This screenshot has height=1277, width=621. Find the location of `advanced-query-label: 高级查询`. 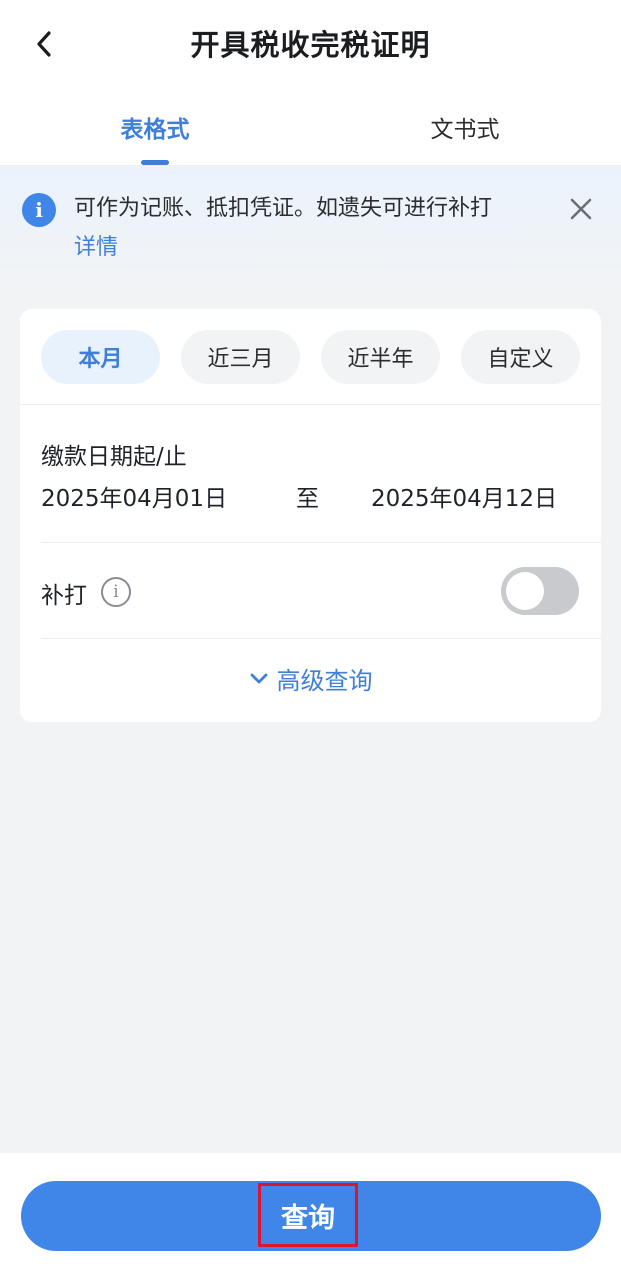

advanced-query-label: 高级查询 is located at coordinates (324, 681).